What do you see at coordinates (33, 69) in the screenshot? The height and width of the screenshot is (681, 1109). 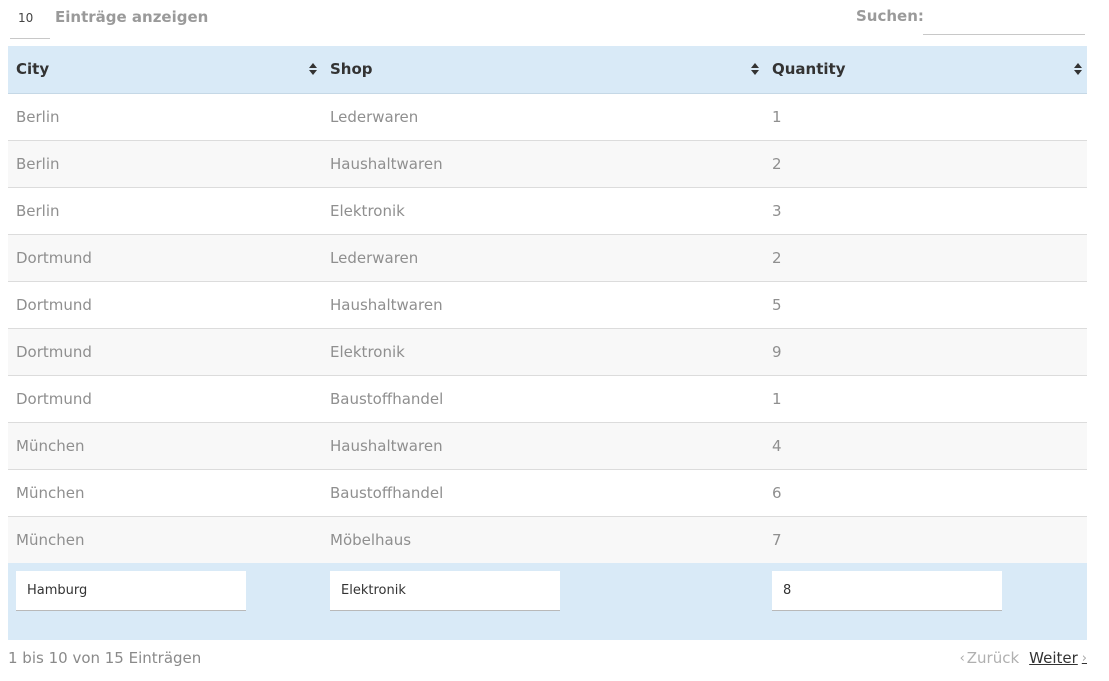 I see `column-header-label: City` at bounding box center [33, 69].